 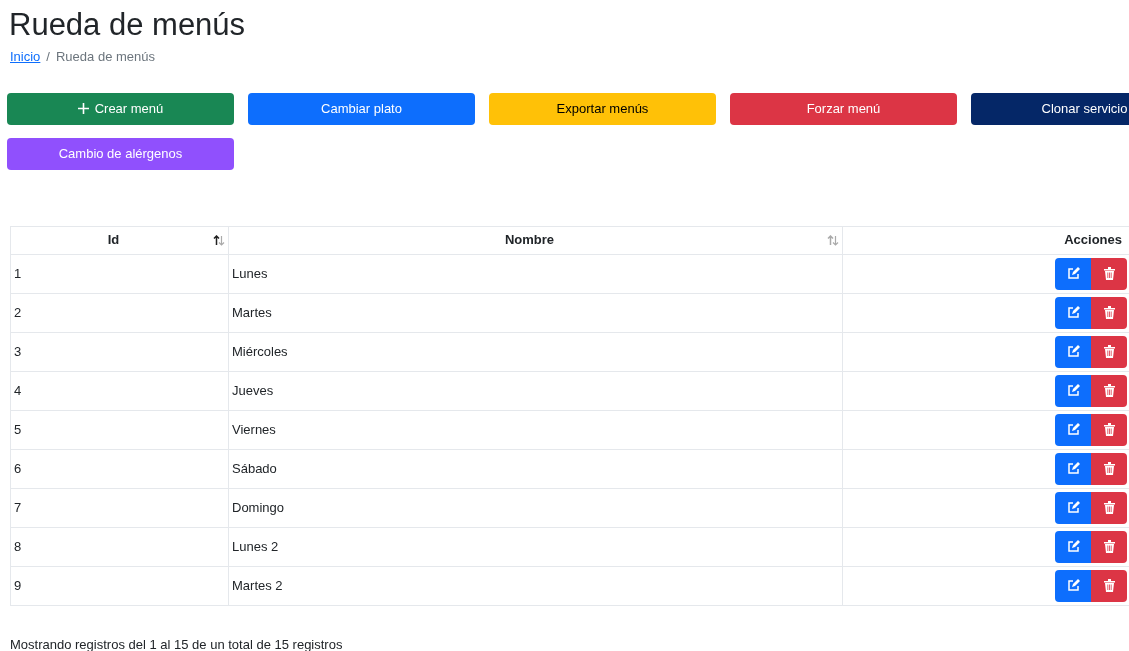 I want to click on action-button: Forzar menú, so click(x=843, y=108).